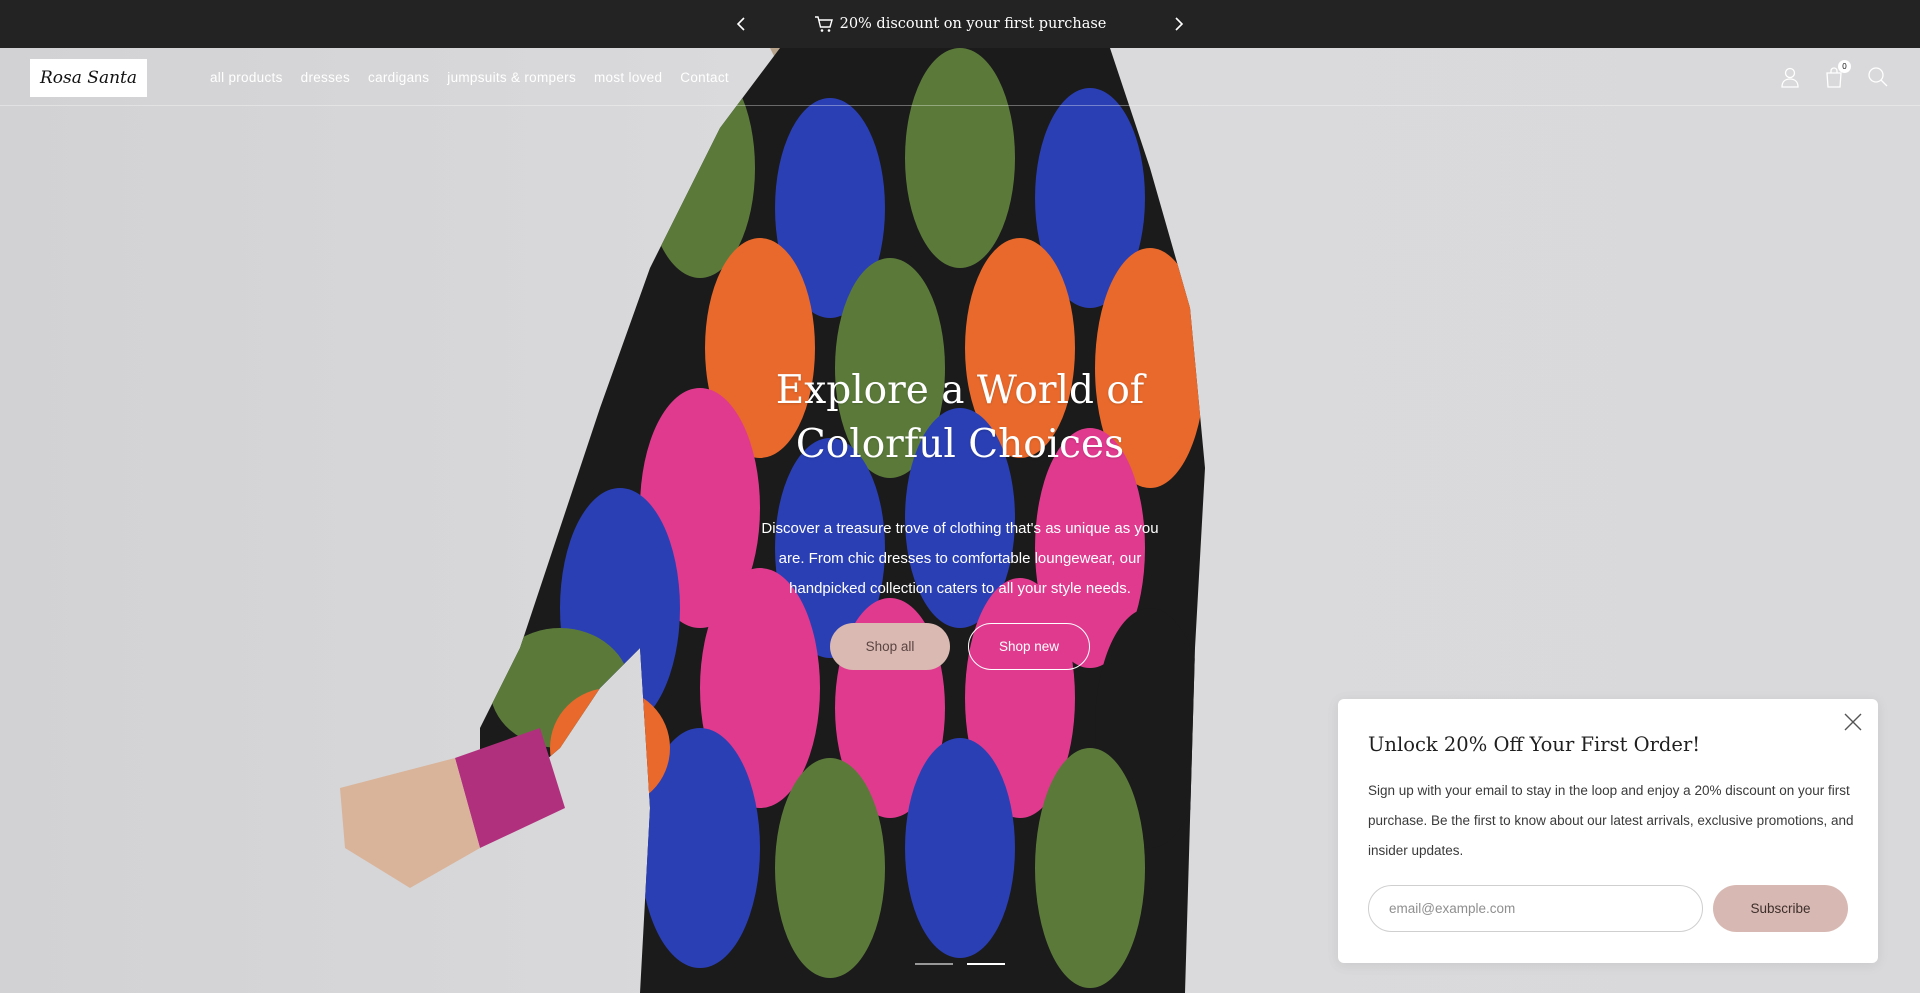 The image size is (1920, 993). I want to click on logo-text: Rosa Santa, so click(88, 78).